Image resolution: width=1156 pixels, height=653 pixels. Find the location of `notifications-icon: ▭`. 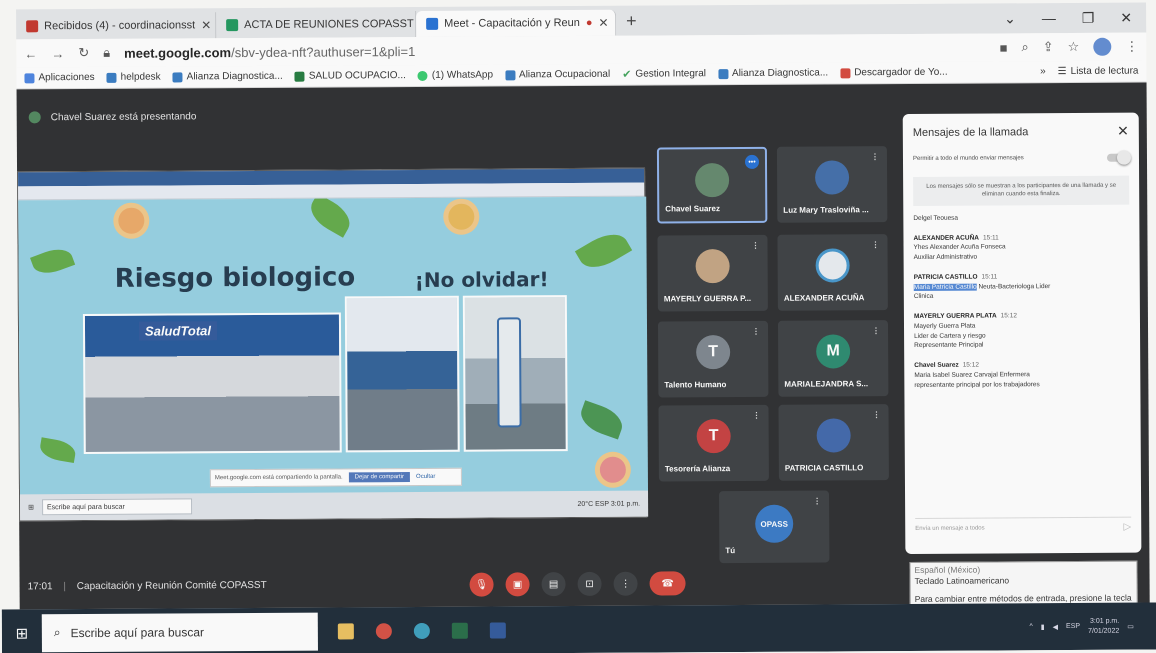

notifications-icon: ▭ is located at coordinates (1130, 626).